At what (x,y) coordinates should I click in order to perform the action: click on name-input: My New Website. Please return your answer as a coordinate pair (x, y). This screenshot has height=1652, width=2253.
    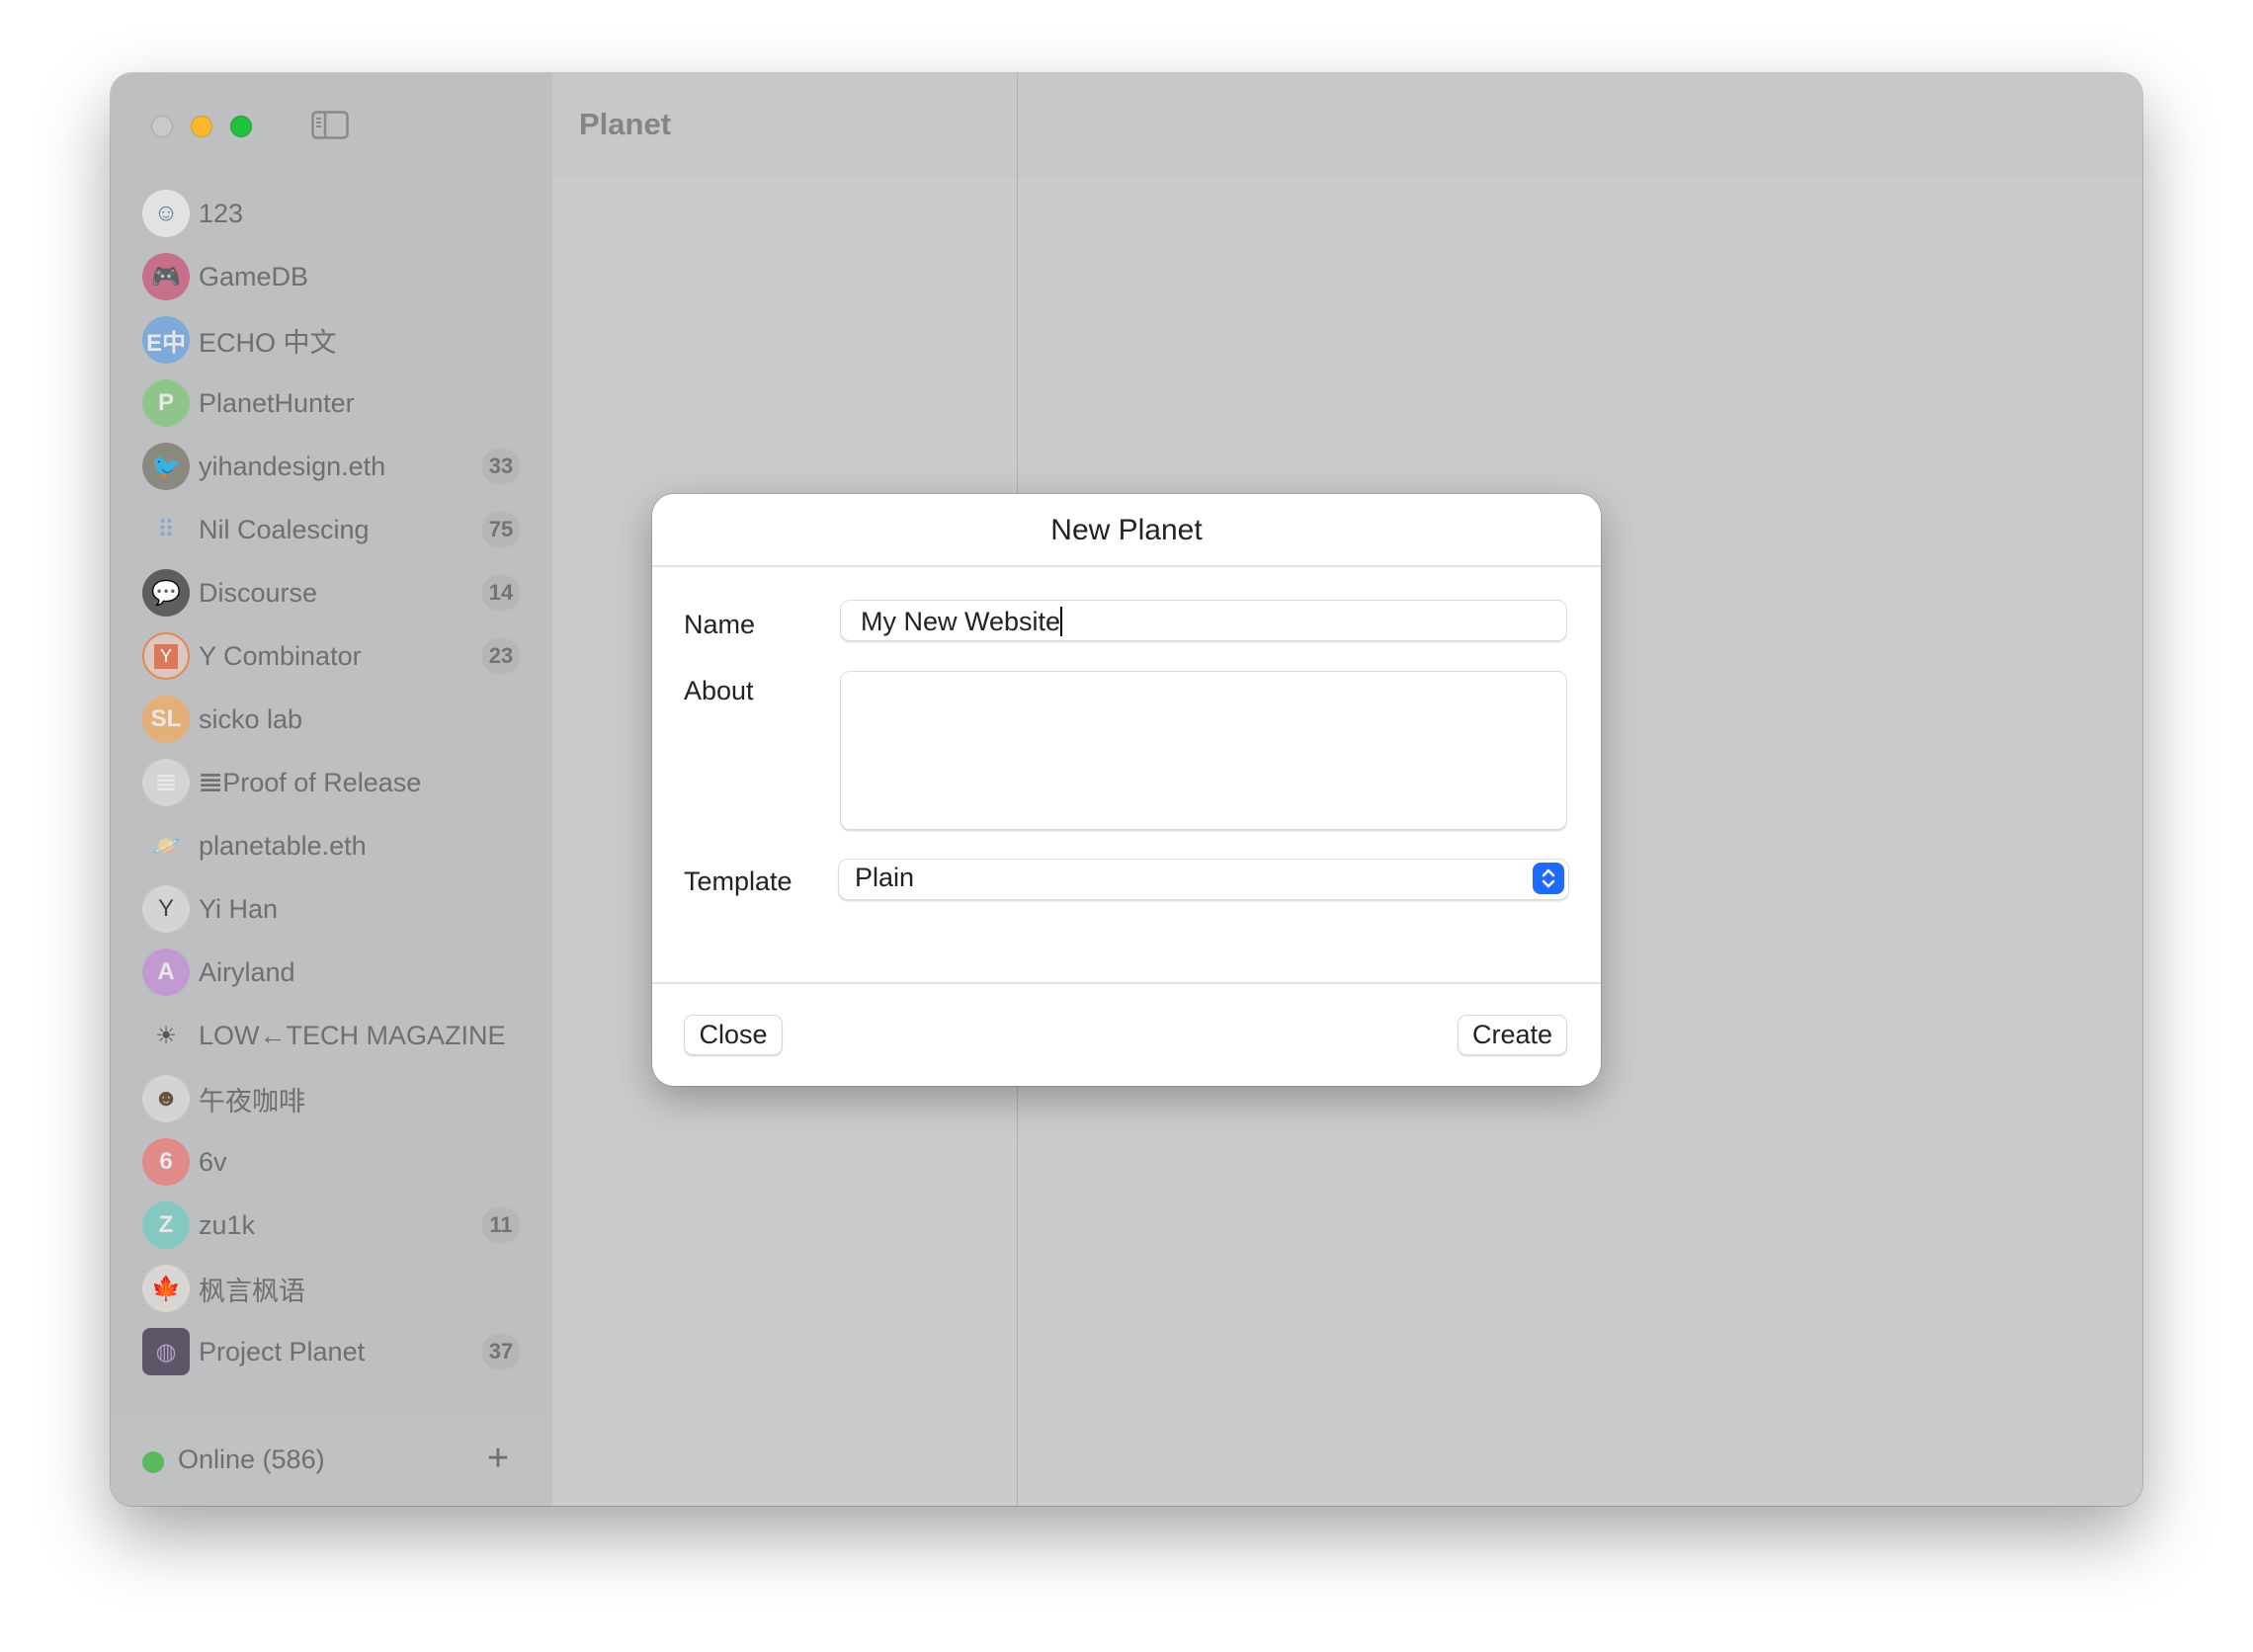
    Looking at the image, I should click on (1203, 620).